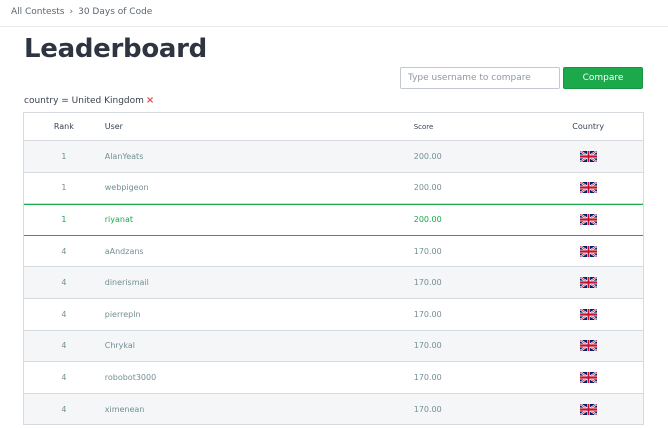 Image resolution: width=668 pixels, height=428 pixels. I want to click on remove-filter-icon: ×, so click(150, 100).